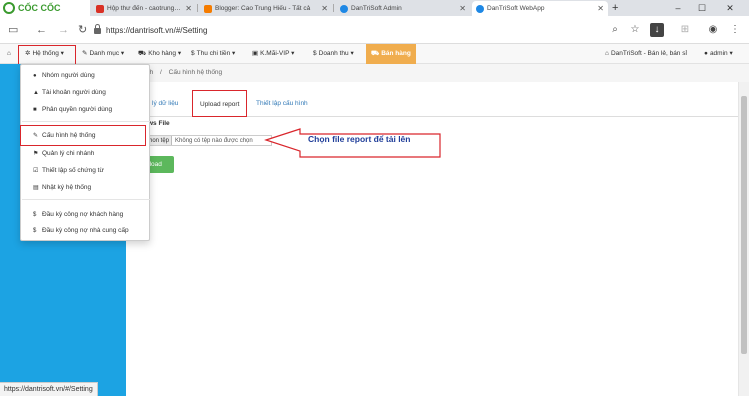 The image size is (749, 396). What do you see at coordinates (85, 170) in the screenshot?
I see `menu-item-voucher-numbering: ☑ Thiết lập số chứng từ` at bounding box center [85, 170].